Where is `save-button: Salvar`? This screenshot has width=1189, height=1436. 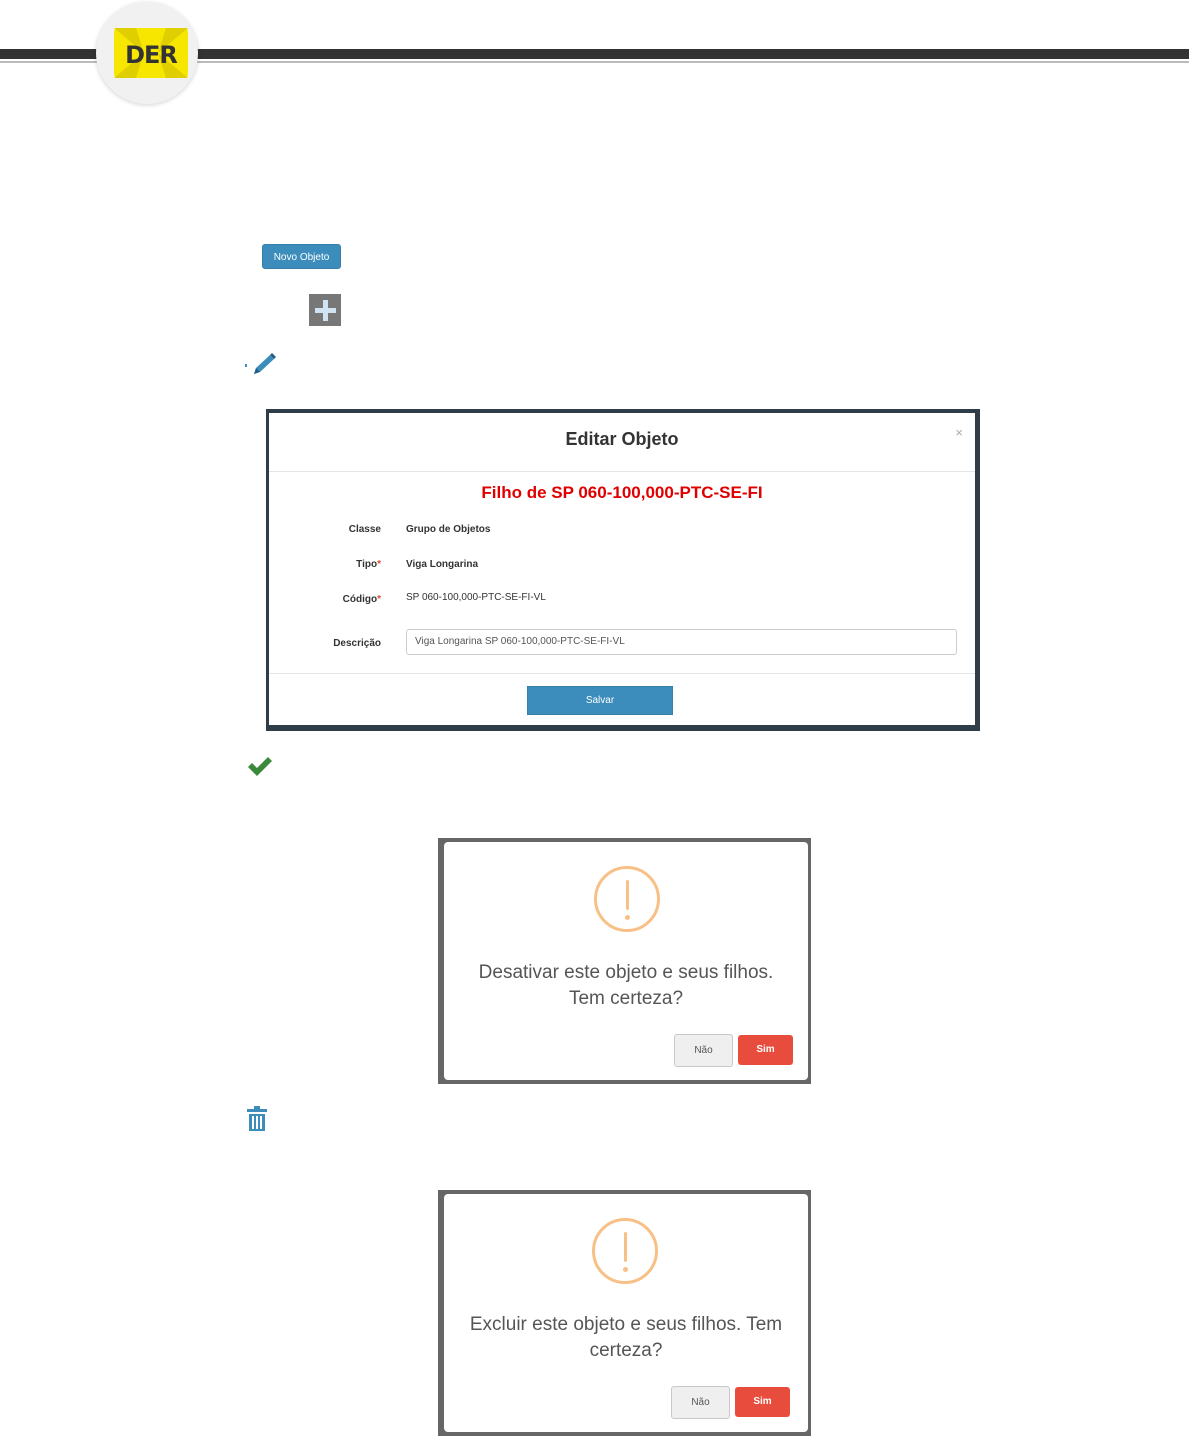
save-button: Salvar is located at coordinates (600, 700).